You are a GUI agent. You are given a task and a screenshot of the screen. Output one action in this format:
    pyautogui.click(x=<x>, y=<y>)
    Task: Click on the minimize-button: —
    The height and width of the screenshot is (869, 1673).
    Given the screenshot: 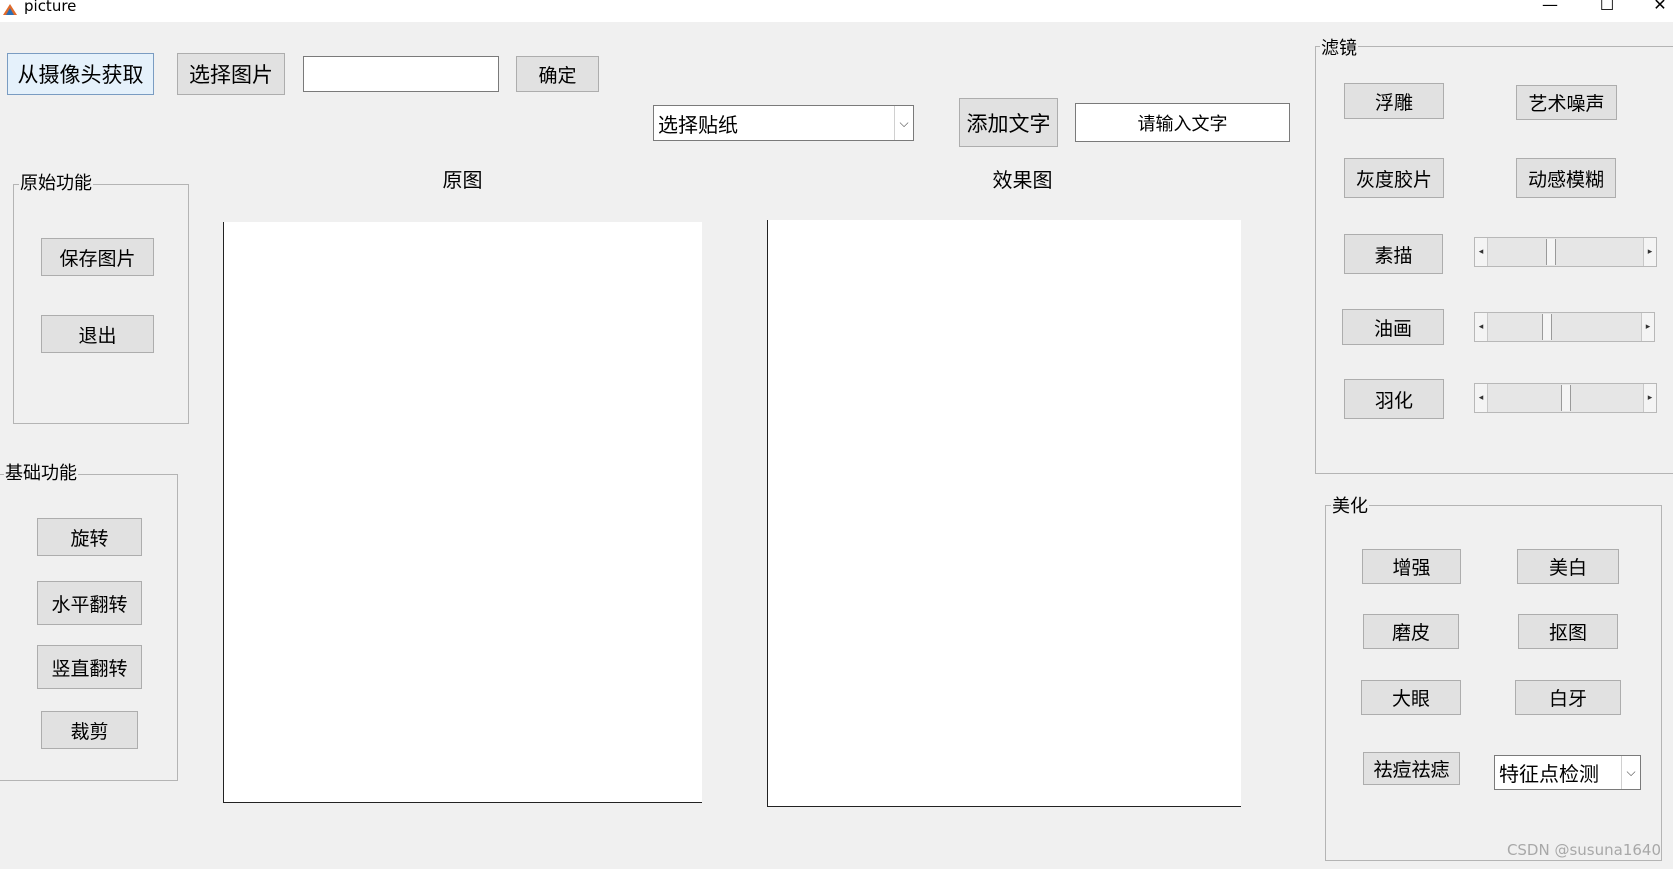 What is the action you would take?
    pyautogui.click(x=1550, y=8)
    